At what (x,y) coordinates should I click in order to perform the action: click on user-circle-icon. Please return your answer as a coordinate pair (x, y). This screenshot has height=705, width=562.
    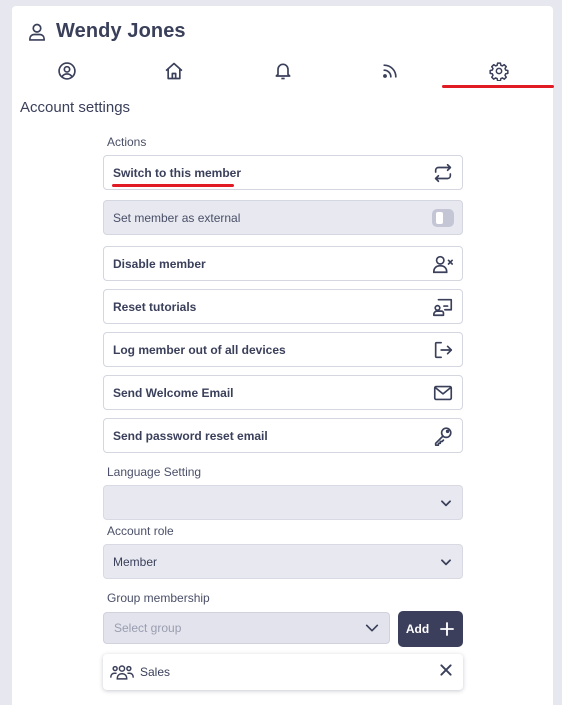
    Looking at the image, I should click on (67, 71).